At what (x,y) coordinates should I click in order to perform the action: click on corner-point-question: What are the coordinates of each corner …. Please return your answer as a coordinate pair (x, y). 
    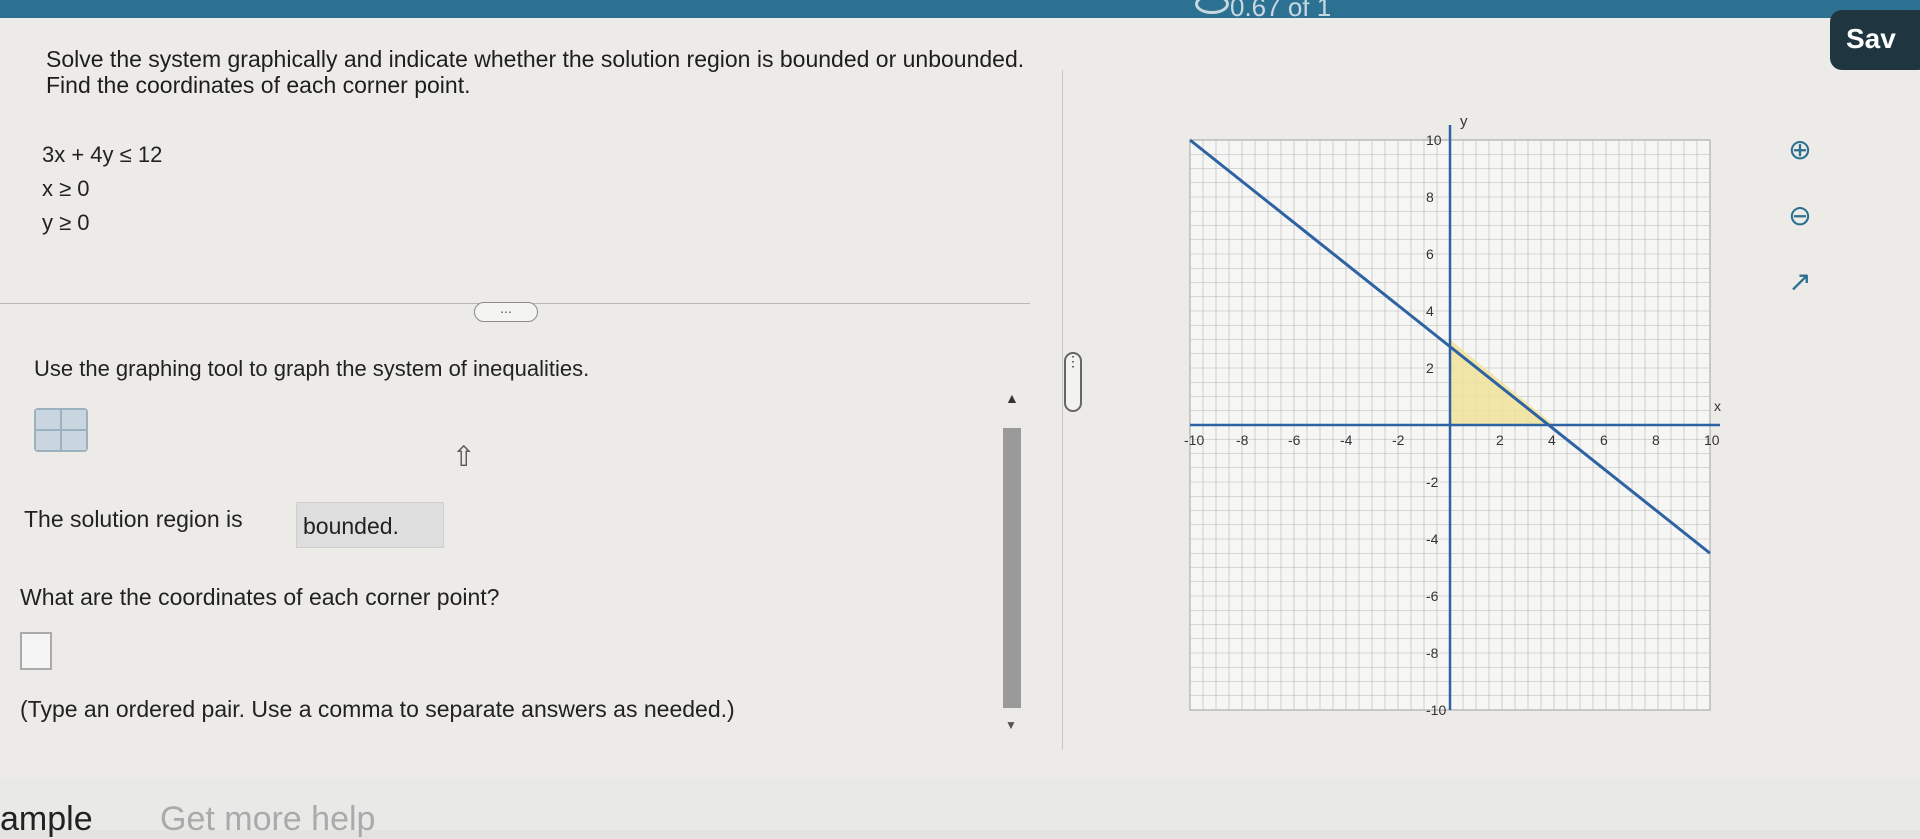
    Looking at the image, I should click on (260, 597).